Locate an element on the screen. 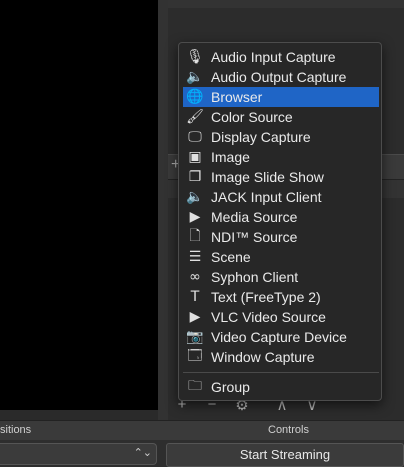  controls-header: Controls is located at coordinates (288, 430).